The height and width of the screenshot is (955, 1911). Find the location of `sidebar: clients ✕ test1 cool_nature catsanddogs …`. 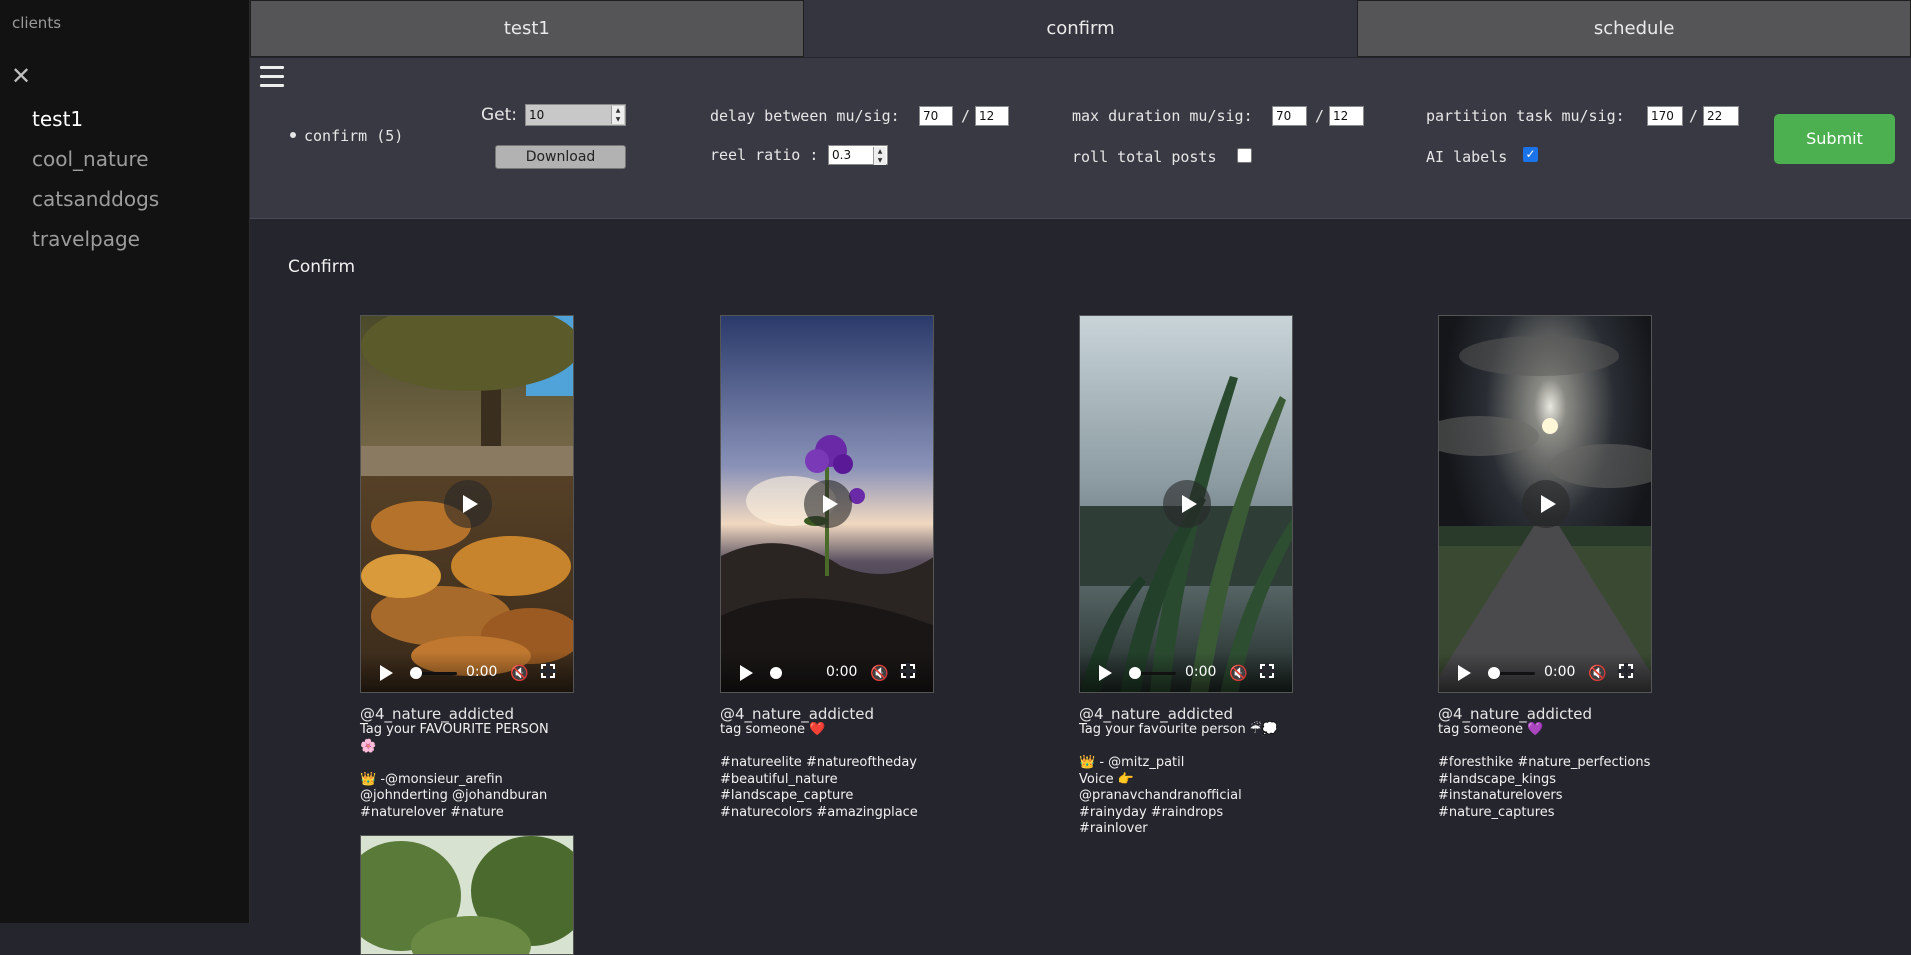

sidebar: clients ✕ test1 cool_nature catsanddogs … is located at coordinates (125, 461).